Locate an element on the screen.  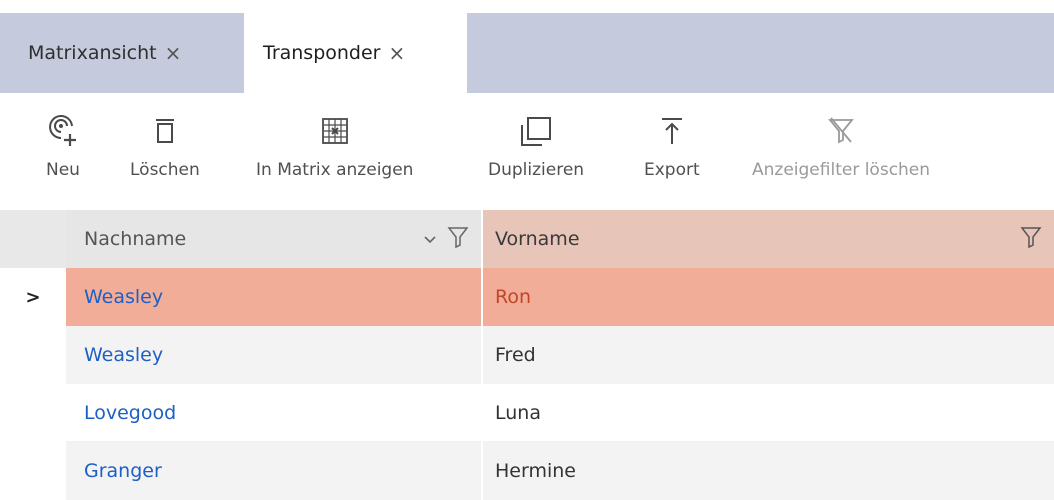
tab-strip-background is located at coordinates (760, 53).